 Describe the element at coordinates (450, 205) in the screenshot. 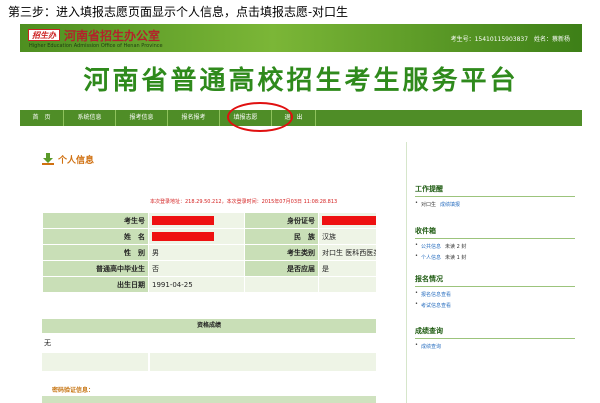

I see `item-link: 成绩填报` at that location.